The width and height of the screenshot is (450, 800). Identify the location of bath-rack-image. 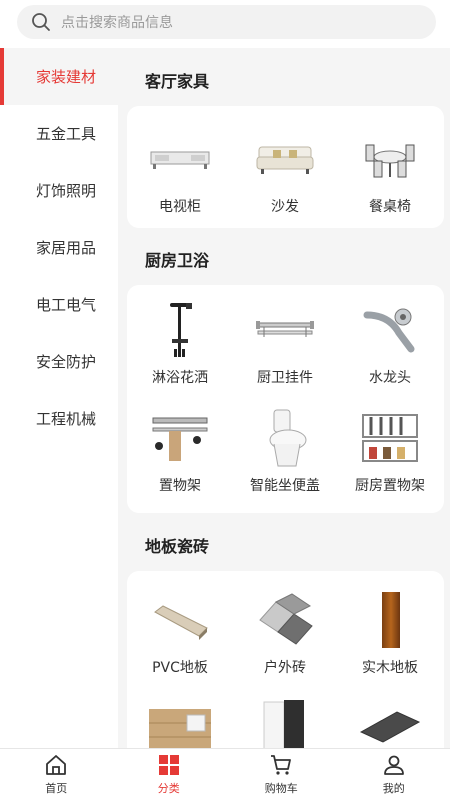
(285, 330).